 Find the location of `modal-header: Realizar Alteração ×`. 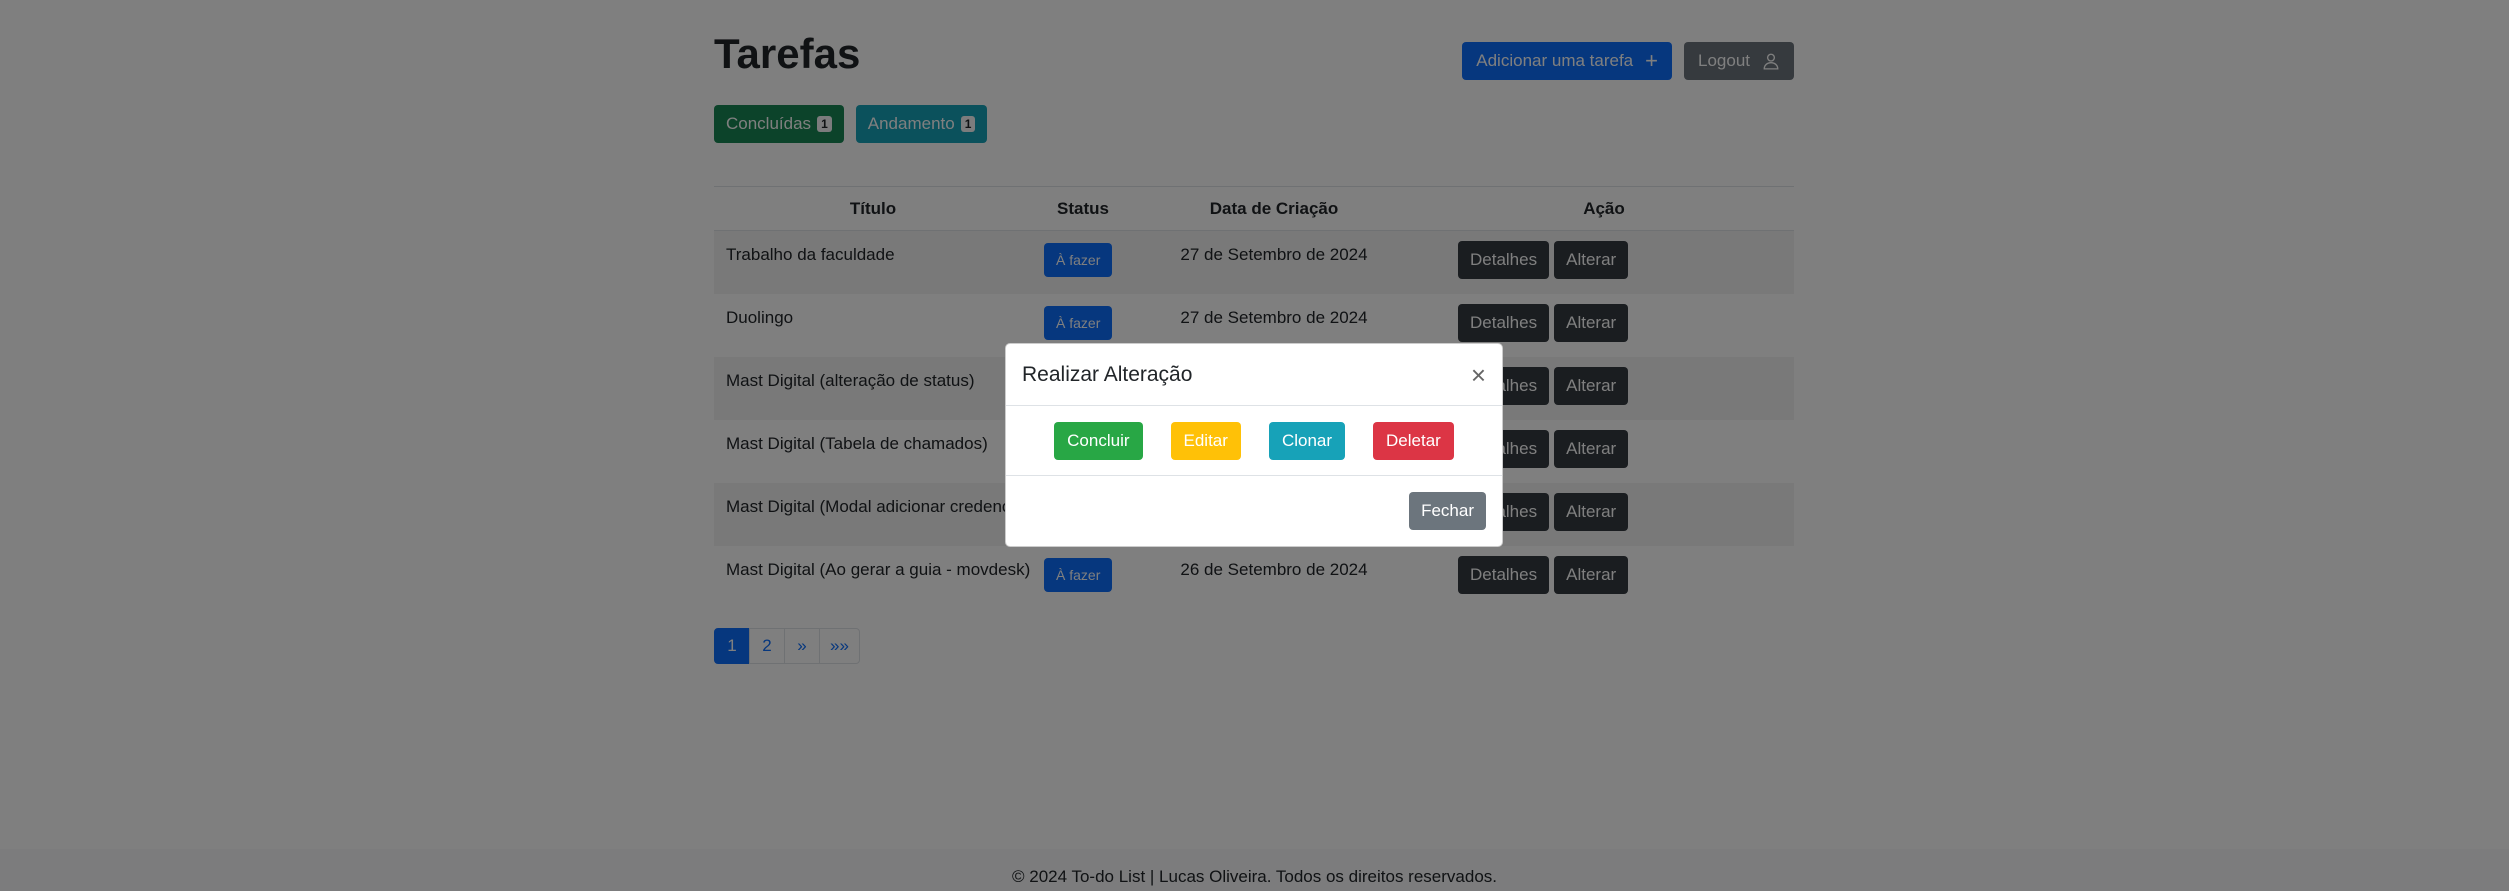

modal-header: Realizar Alteração × is located at coordinates (1254, 375).